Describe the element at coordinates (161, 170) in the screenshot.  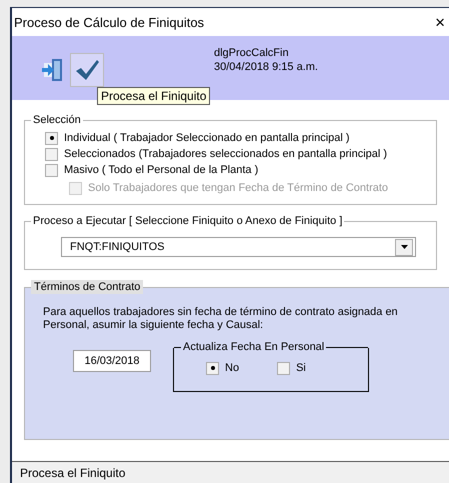
I see `option-label: Masivo ( Todo el Personal de la Planta )` at that location.